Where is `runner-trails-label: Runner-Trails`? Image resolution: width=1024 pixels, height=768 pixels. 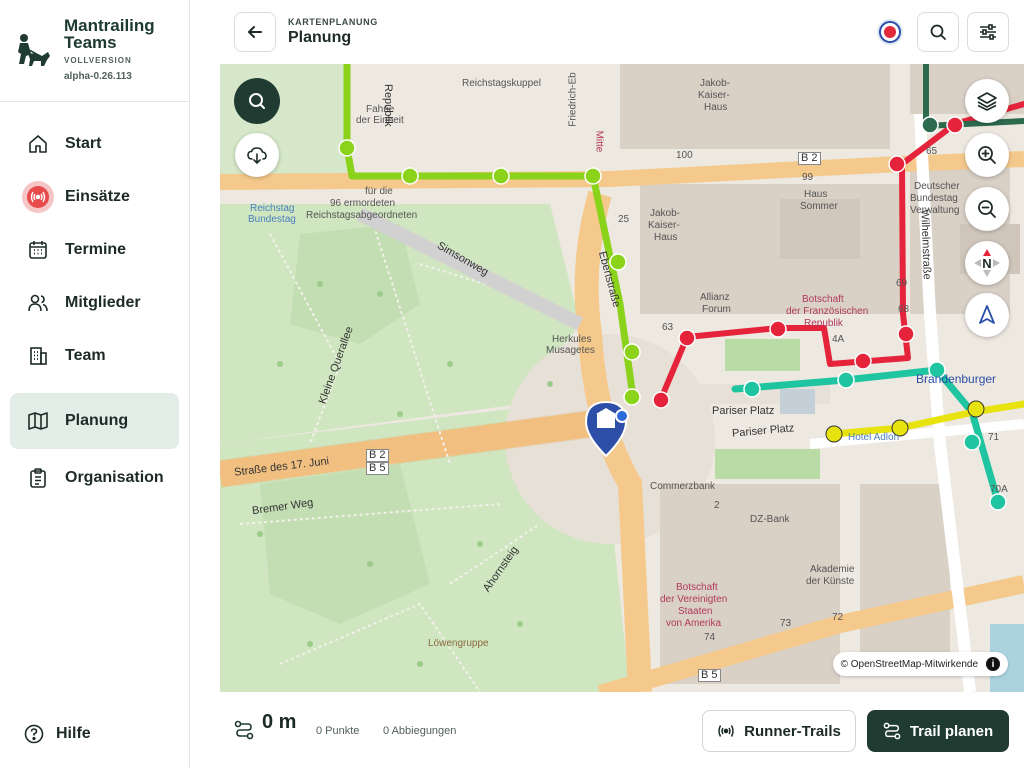
runner-trails-label: Runner-Trails is located at coordinates (792, 731).